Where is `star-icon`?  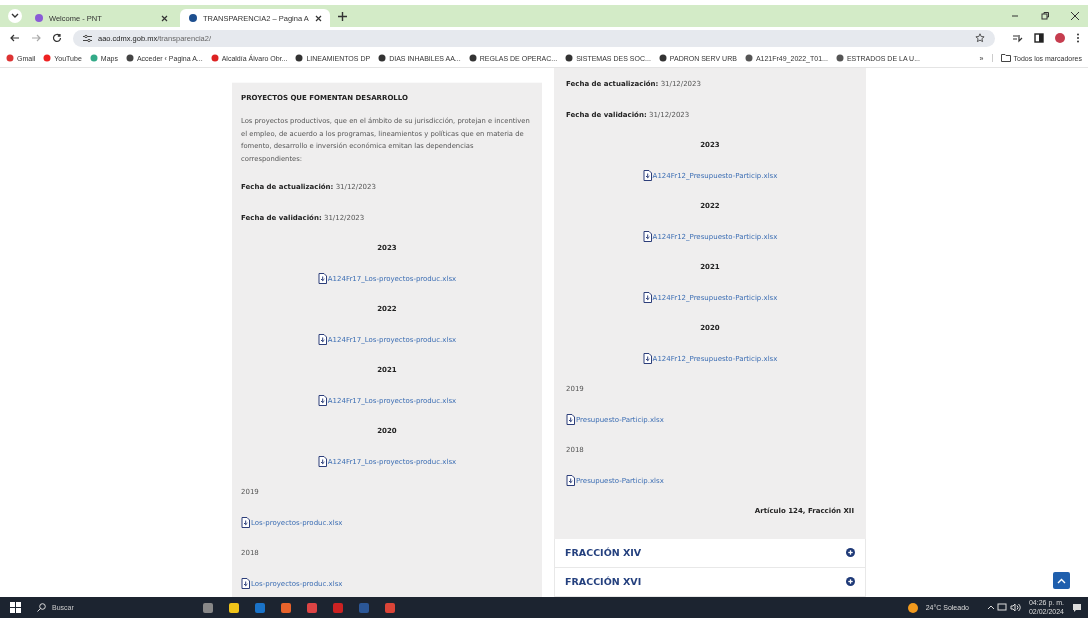
star-icon is located at coordinates (980, 38).